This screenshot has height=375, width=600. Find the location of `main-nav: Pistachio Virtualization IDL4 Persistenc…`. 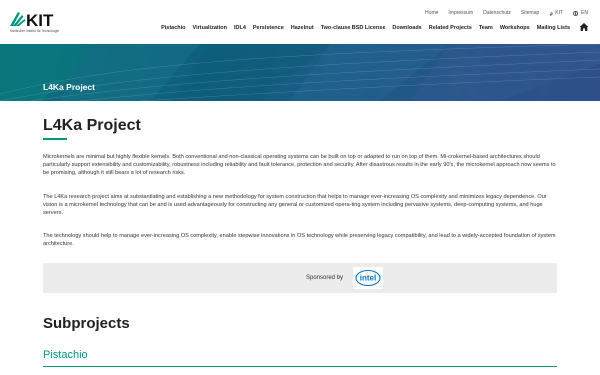

main-nav: Pistachio Virtualization IDL4 Persistenc… is located at coordinates (365, 28).